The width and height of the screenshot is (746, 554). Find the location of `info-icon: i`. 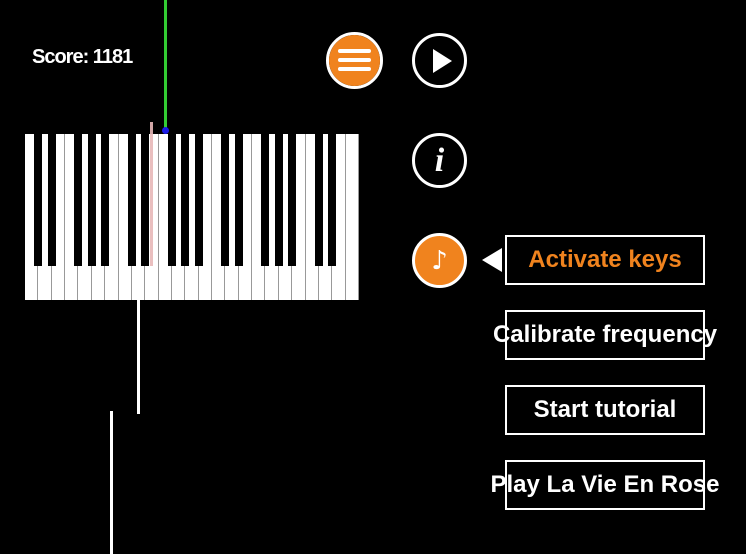

info-icon: i is located at coordinates (439, 160).